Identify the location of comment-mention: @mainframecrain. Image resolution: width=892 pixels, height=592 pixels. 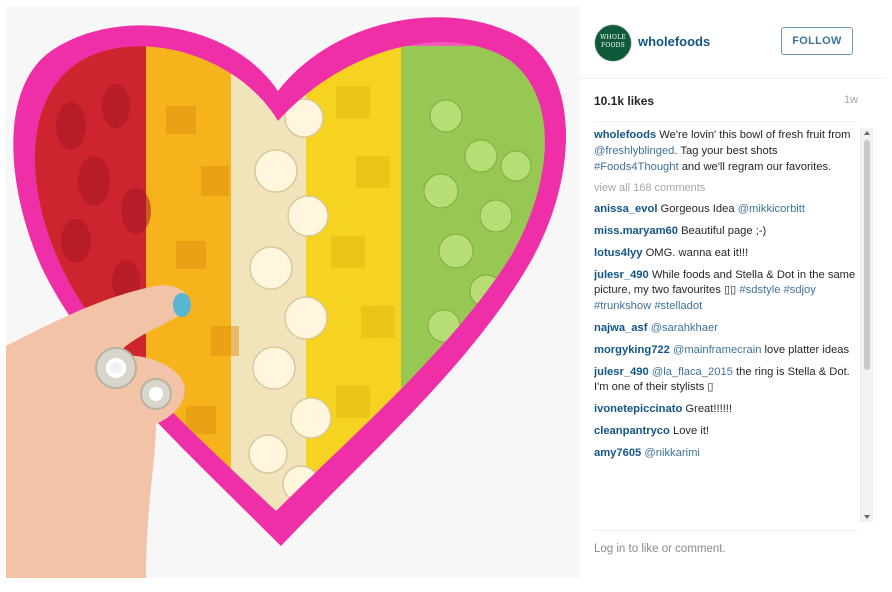
(717, 350).